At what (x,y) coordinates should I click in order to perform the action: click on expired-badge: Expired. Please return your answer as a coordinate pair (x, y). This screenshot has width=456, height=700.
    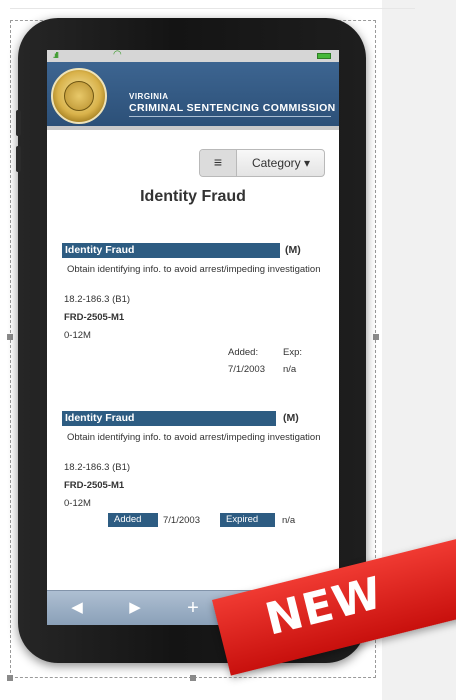
    Looking at the image, I should click on (247, 520).